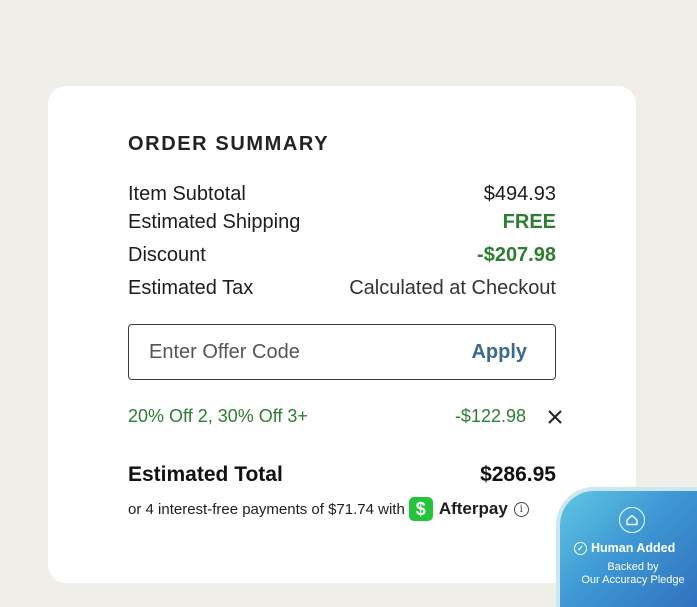  Describe the element at coordinates (167, 255) in the screenshot. I see `discount-label: Discount` at that location.